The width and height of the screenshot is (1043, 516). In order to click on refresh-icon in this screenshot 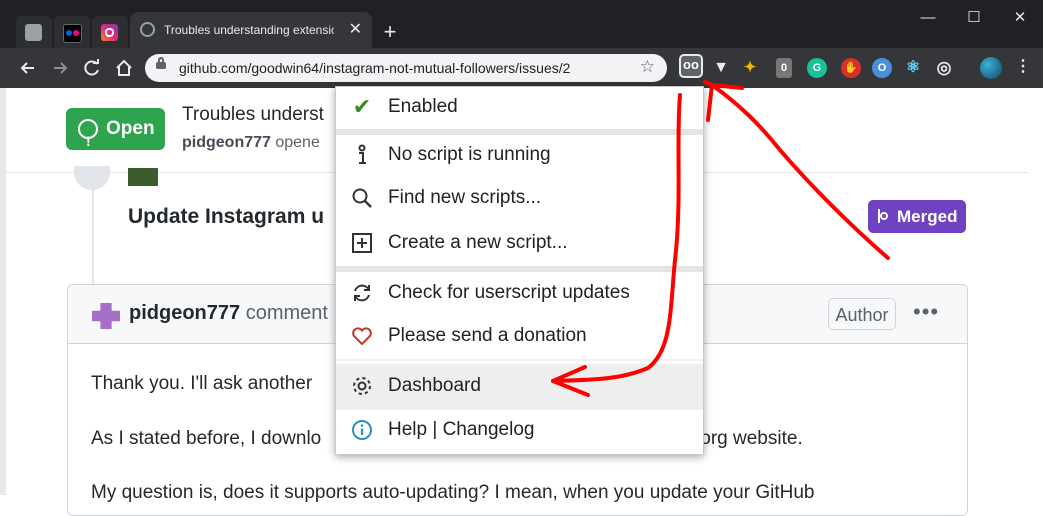, I will do `click(362, 293)`.